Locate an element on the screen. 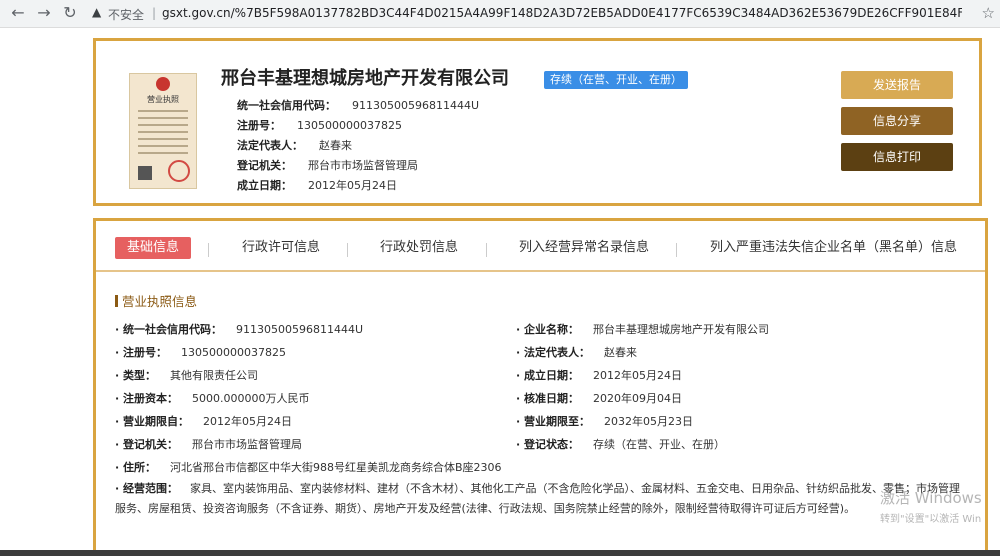  field-label: · 登记机关： is located at coordinates (147, 444).